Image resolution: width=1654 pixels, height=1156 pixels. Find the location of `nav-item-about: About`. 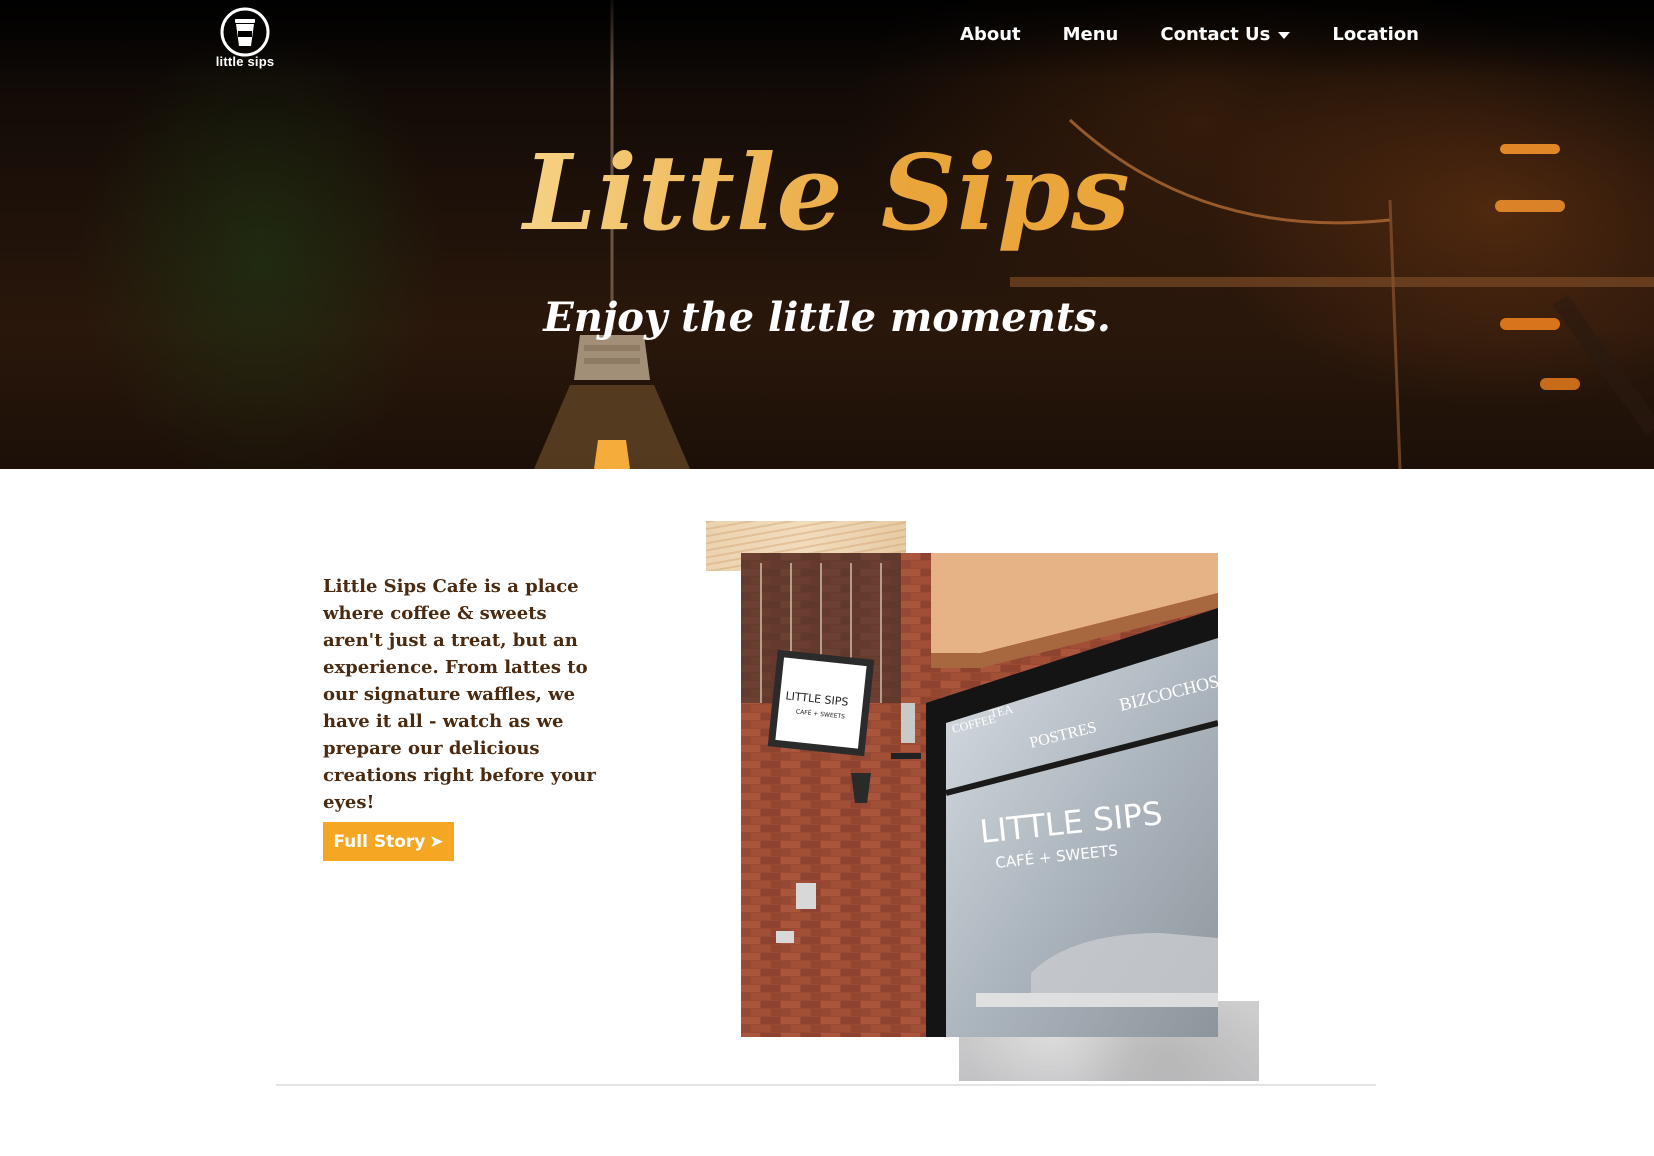

nav-item-about: About is located at coordinates (990, 34).